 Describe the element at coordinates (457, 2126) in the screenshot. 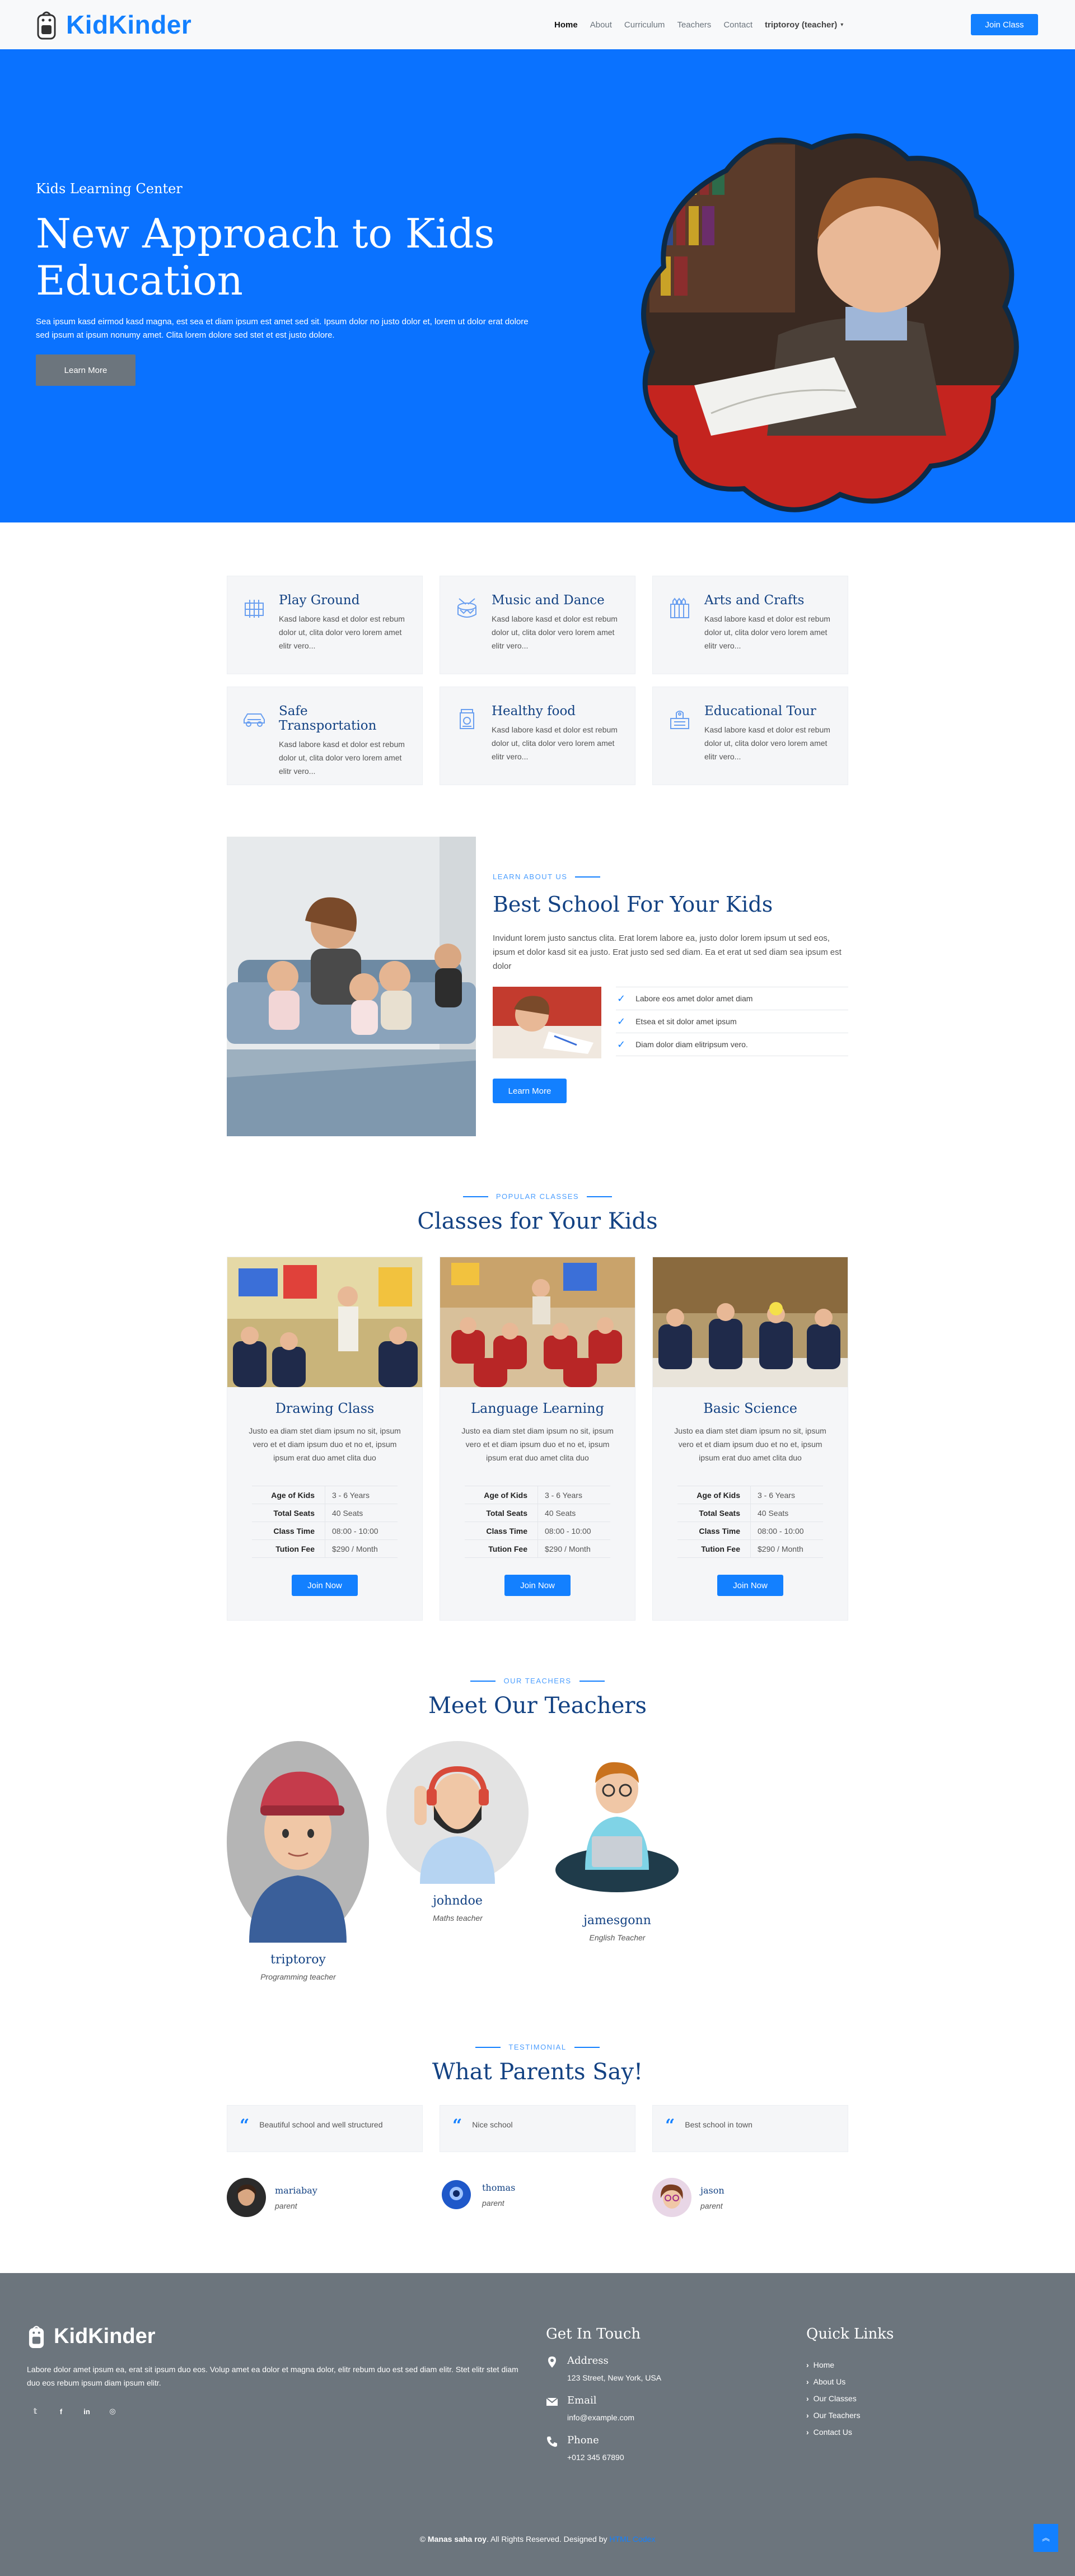

I see `quote-icon: “` at that location.